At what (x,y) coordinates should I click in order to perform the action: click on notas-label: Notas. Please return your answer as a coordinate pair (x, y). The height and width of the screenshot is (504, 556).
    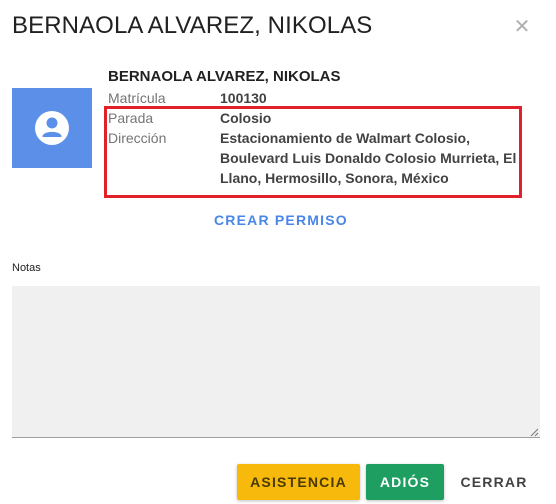
    Looking at the image, I should click on (26, 268).